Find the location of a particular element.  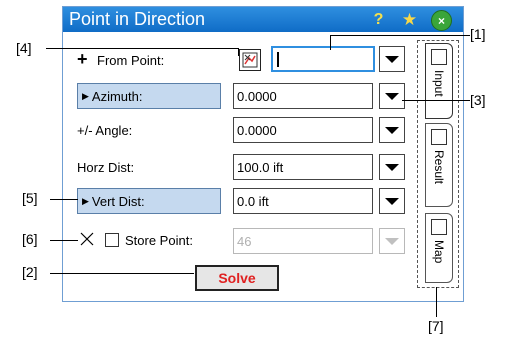

title-bar: Point in Direction ? ★ × is located at coordinates (263, 19).